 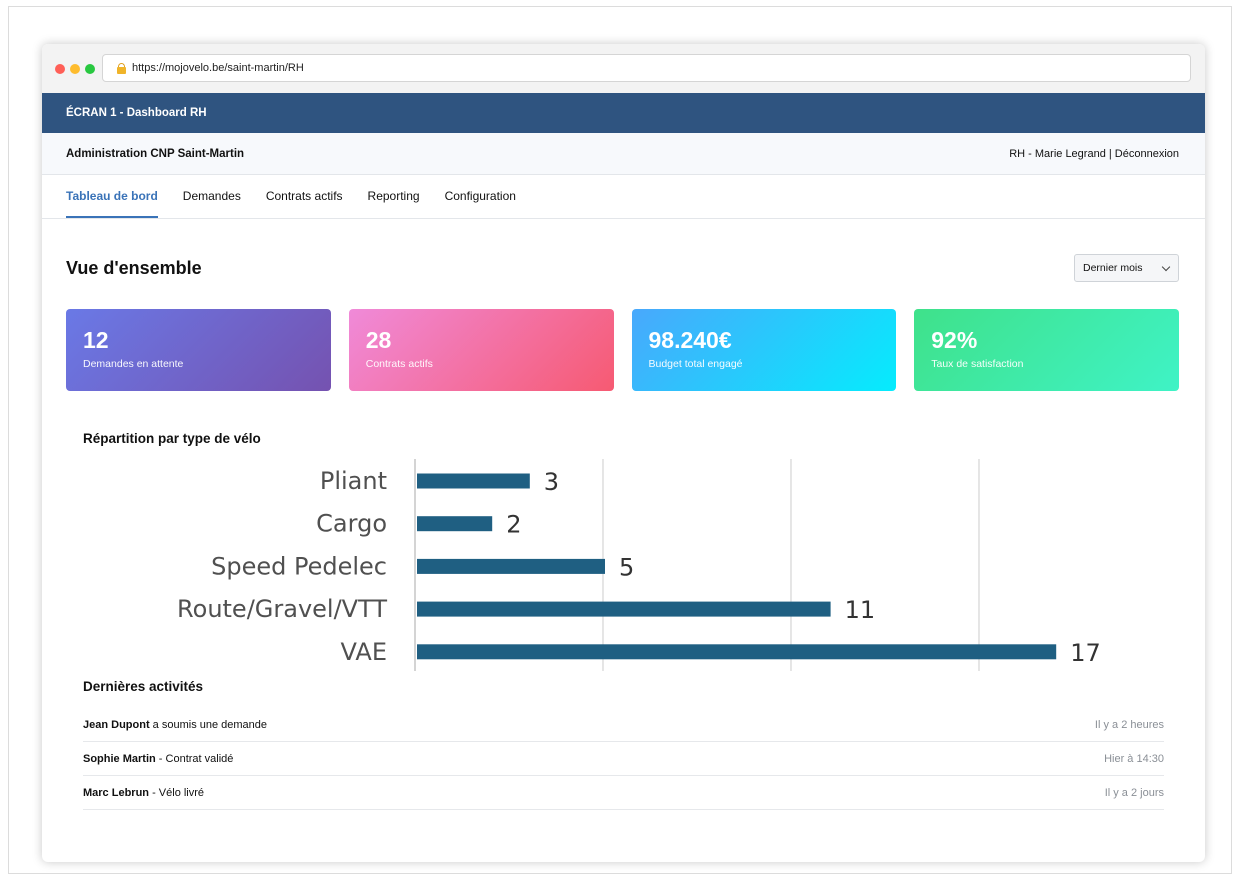 What do you see at coordinates (378, 340) in the screenshot?
I see `stat-value: 28` at bounding box center [378, 340].